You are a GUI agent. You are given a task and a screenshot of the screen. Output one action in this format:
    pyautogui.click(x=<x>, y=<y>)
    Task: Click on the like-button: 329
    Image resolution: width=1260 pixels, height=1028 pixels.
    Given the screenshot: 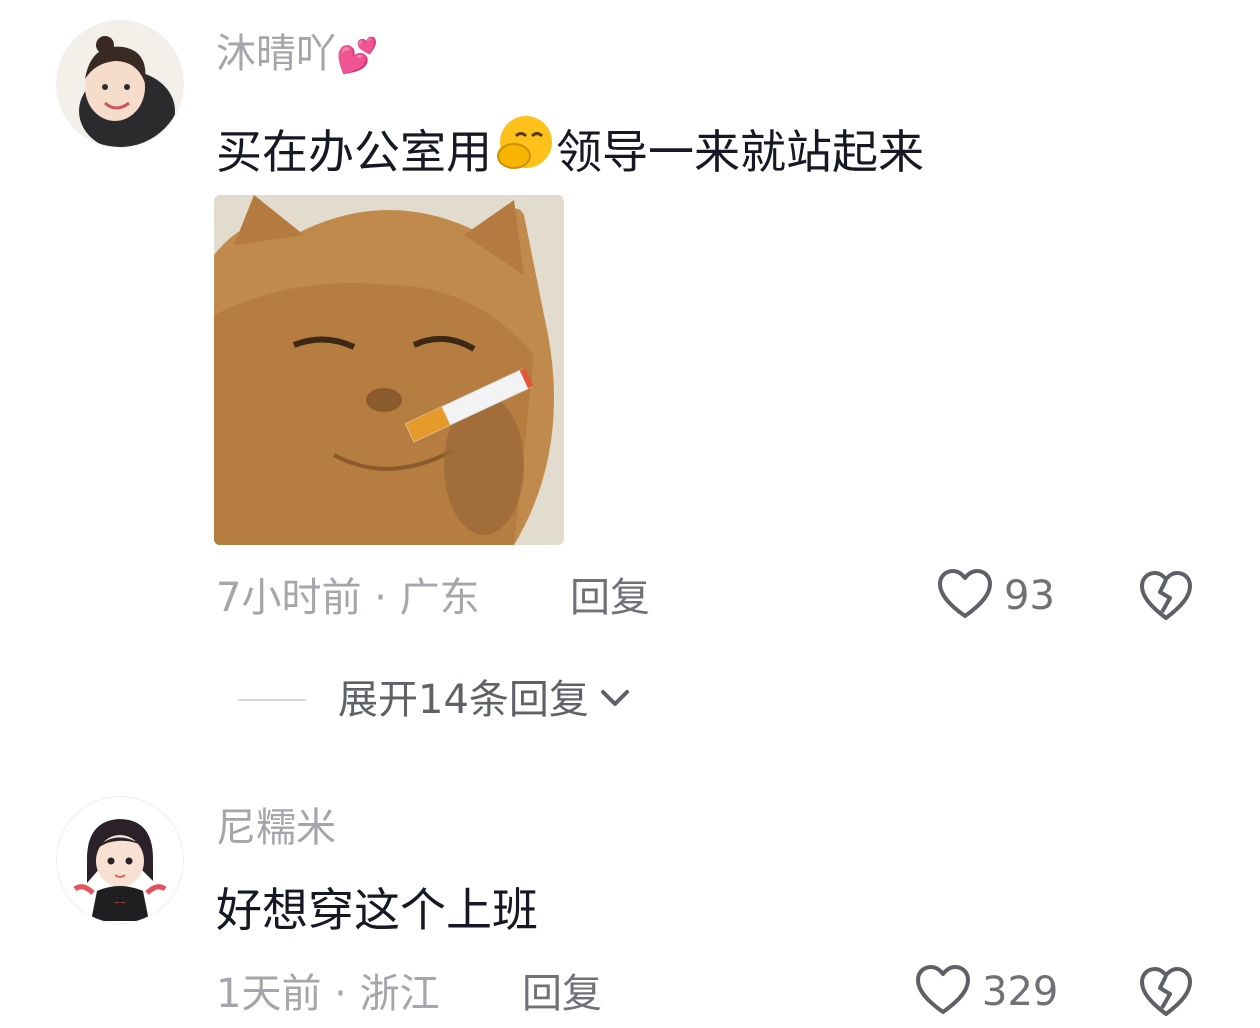 What is the action you would take?
    pyautogui.click(x=986, y=992)
    